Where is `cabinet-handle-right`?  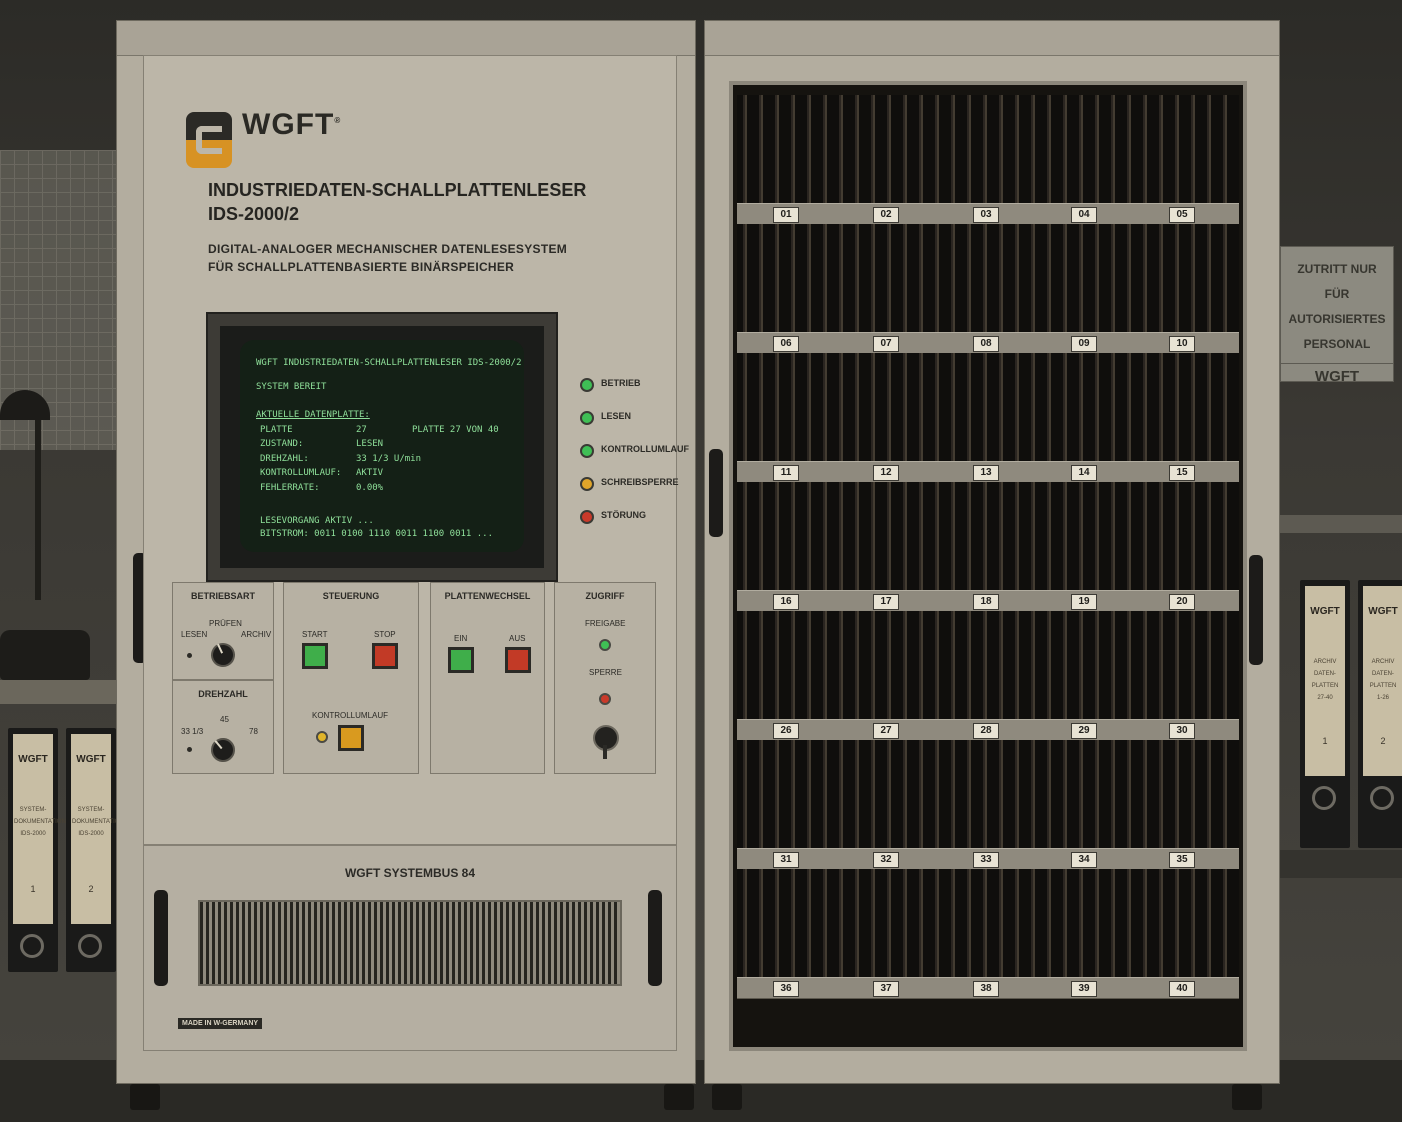
cabinet-handle-right is located at coordinates (1256, 610).